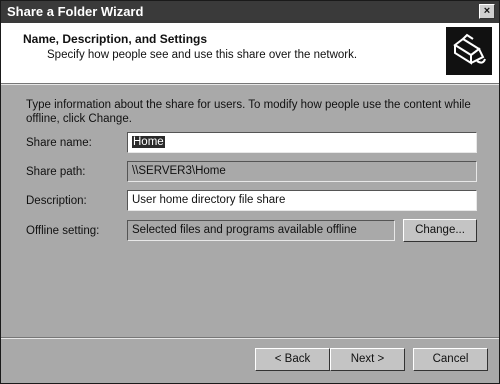 The image size is (500, 384). What do you see at coordinates (367, 359) in the screenshot?
I see `next-button: Next >` at bounding box center [367, 359].